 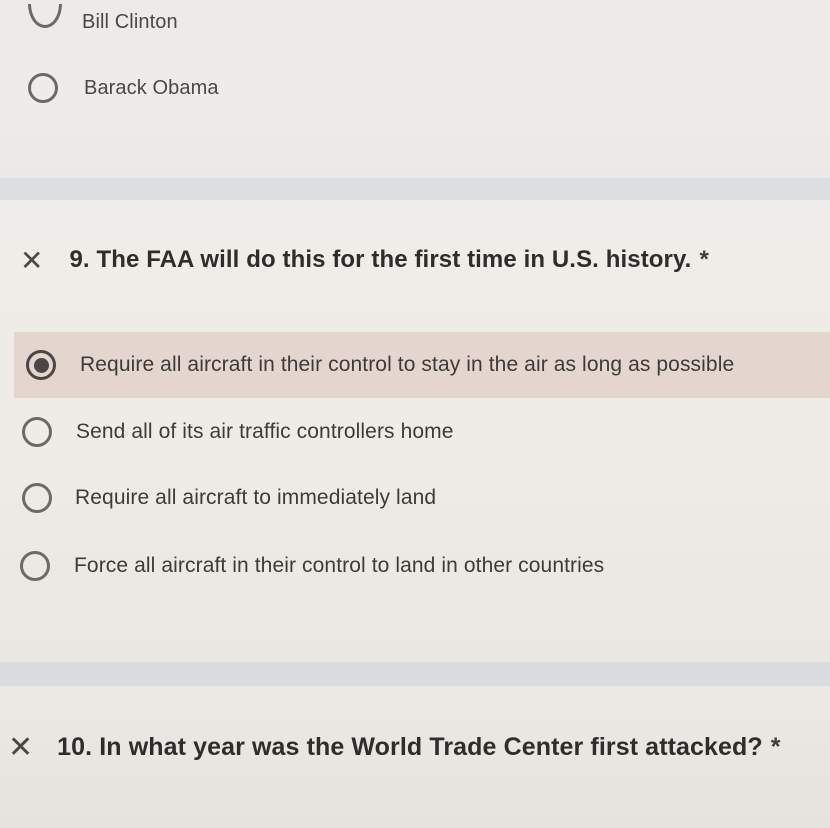 I want to click on q9-option-label: Require all aircraft to immediately land, so click(x=256, y=497).